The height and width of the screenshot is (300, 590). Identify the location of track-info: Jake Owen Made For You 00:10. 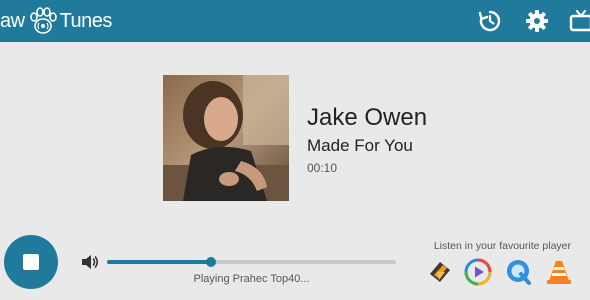
(367, 140).